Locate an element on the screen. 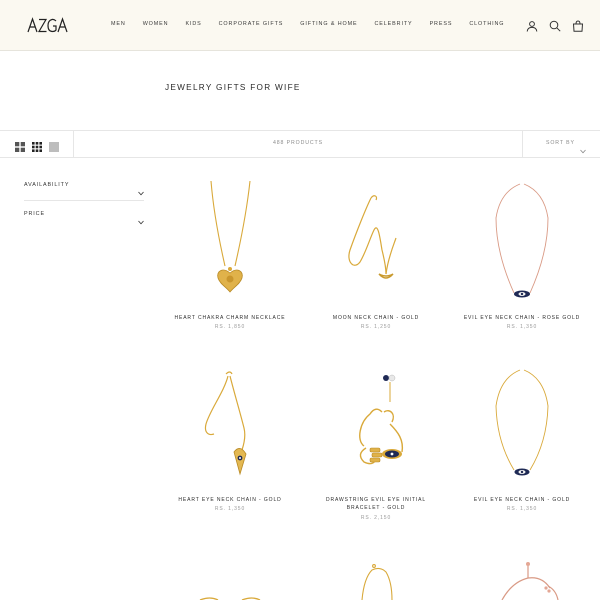 Image resolution: width=600 pixels, height=600 pixels. nav-item-corporate-gifts: CORPORATE GIFTS is located at coordinates (251, 24).